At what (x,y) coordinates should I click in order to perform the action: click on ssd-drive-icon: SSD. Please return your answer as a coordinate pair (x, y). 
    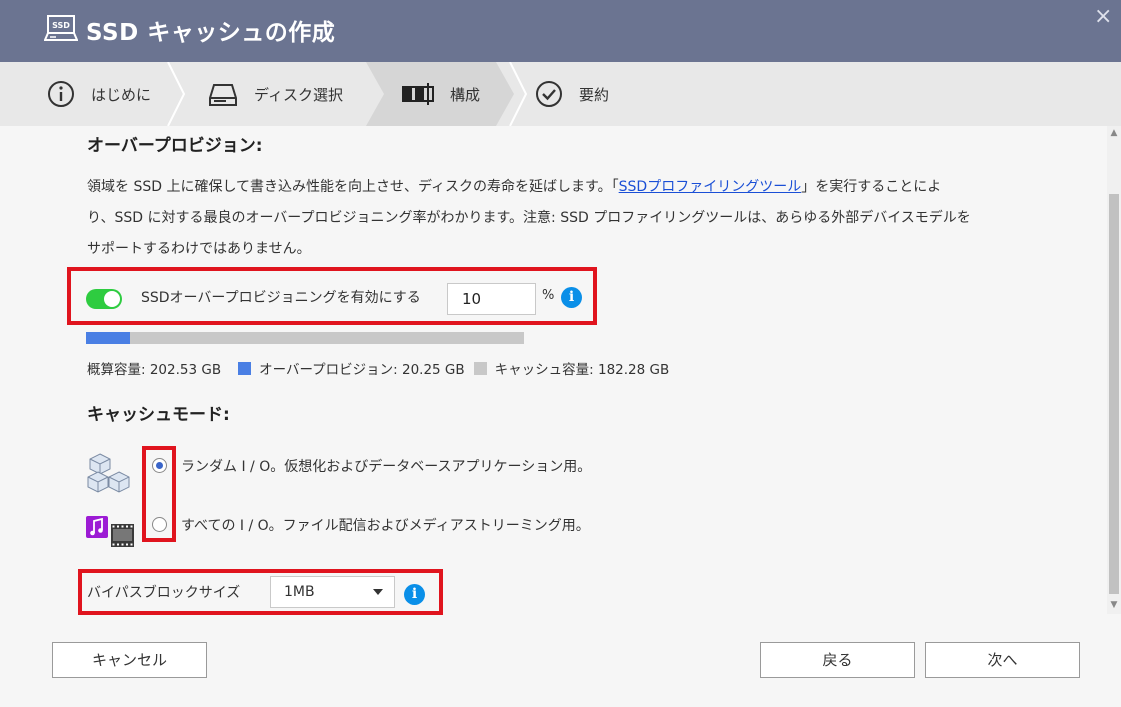
    Looking at the image, I should click on (61, 28).